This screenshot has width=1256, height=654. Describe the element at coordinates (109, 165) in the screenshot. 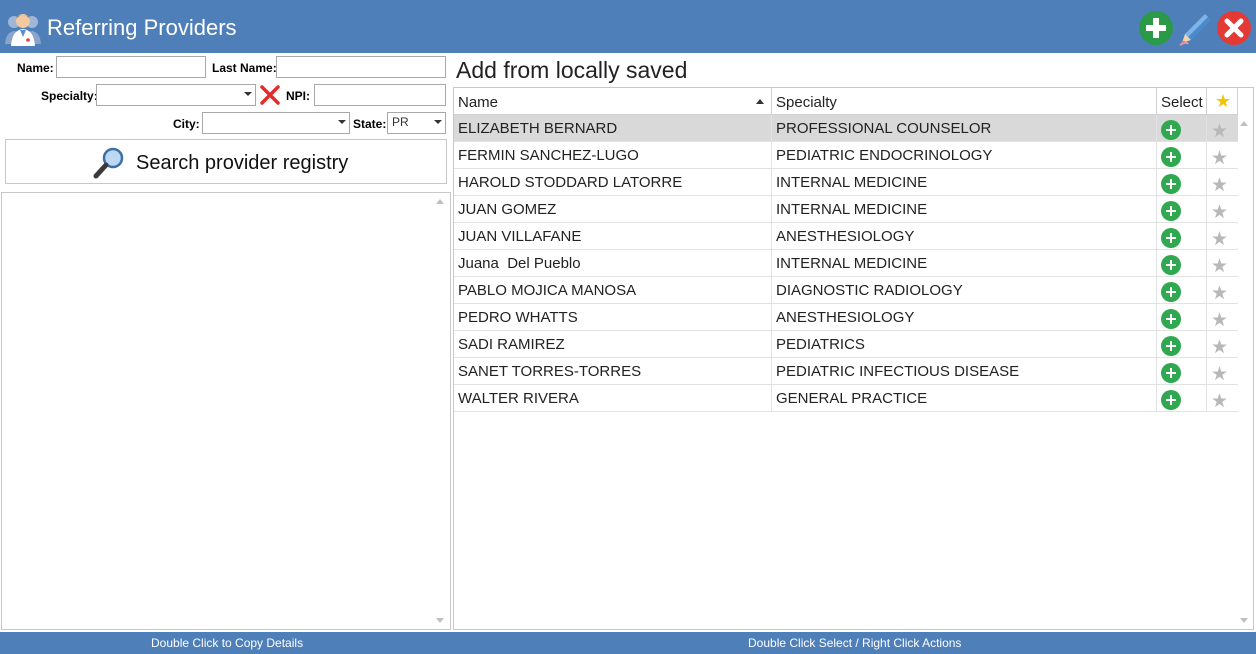

I see `magnifier-icon` at that location.